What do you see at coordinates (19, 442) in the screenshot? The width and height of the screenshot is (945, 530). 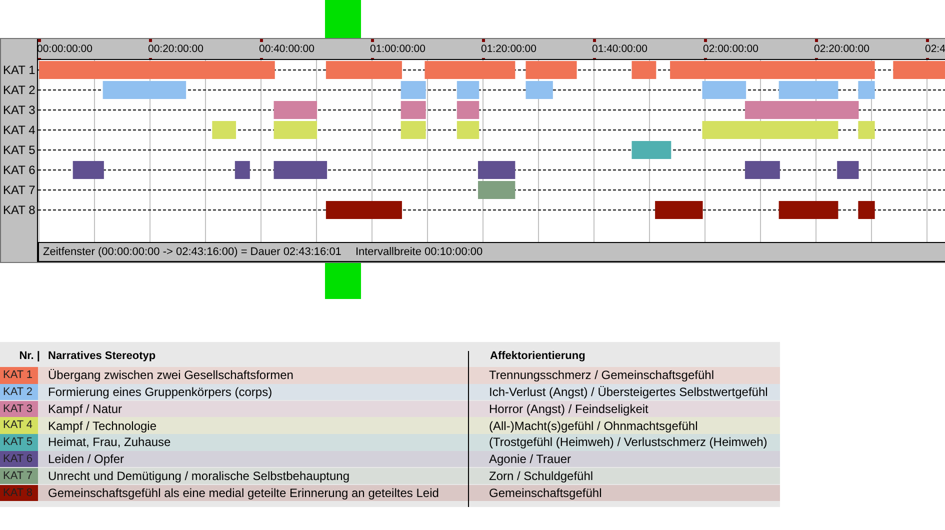 I see `category-swatch: KAT 5` at bounding box center [19, 442].